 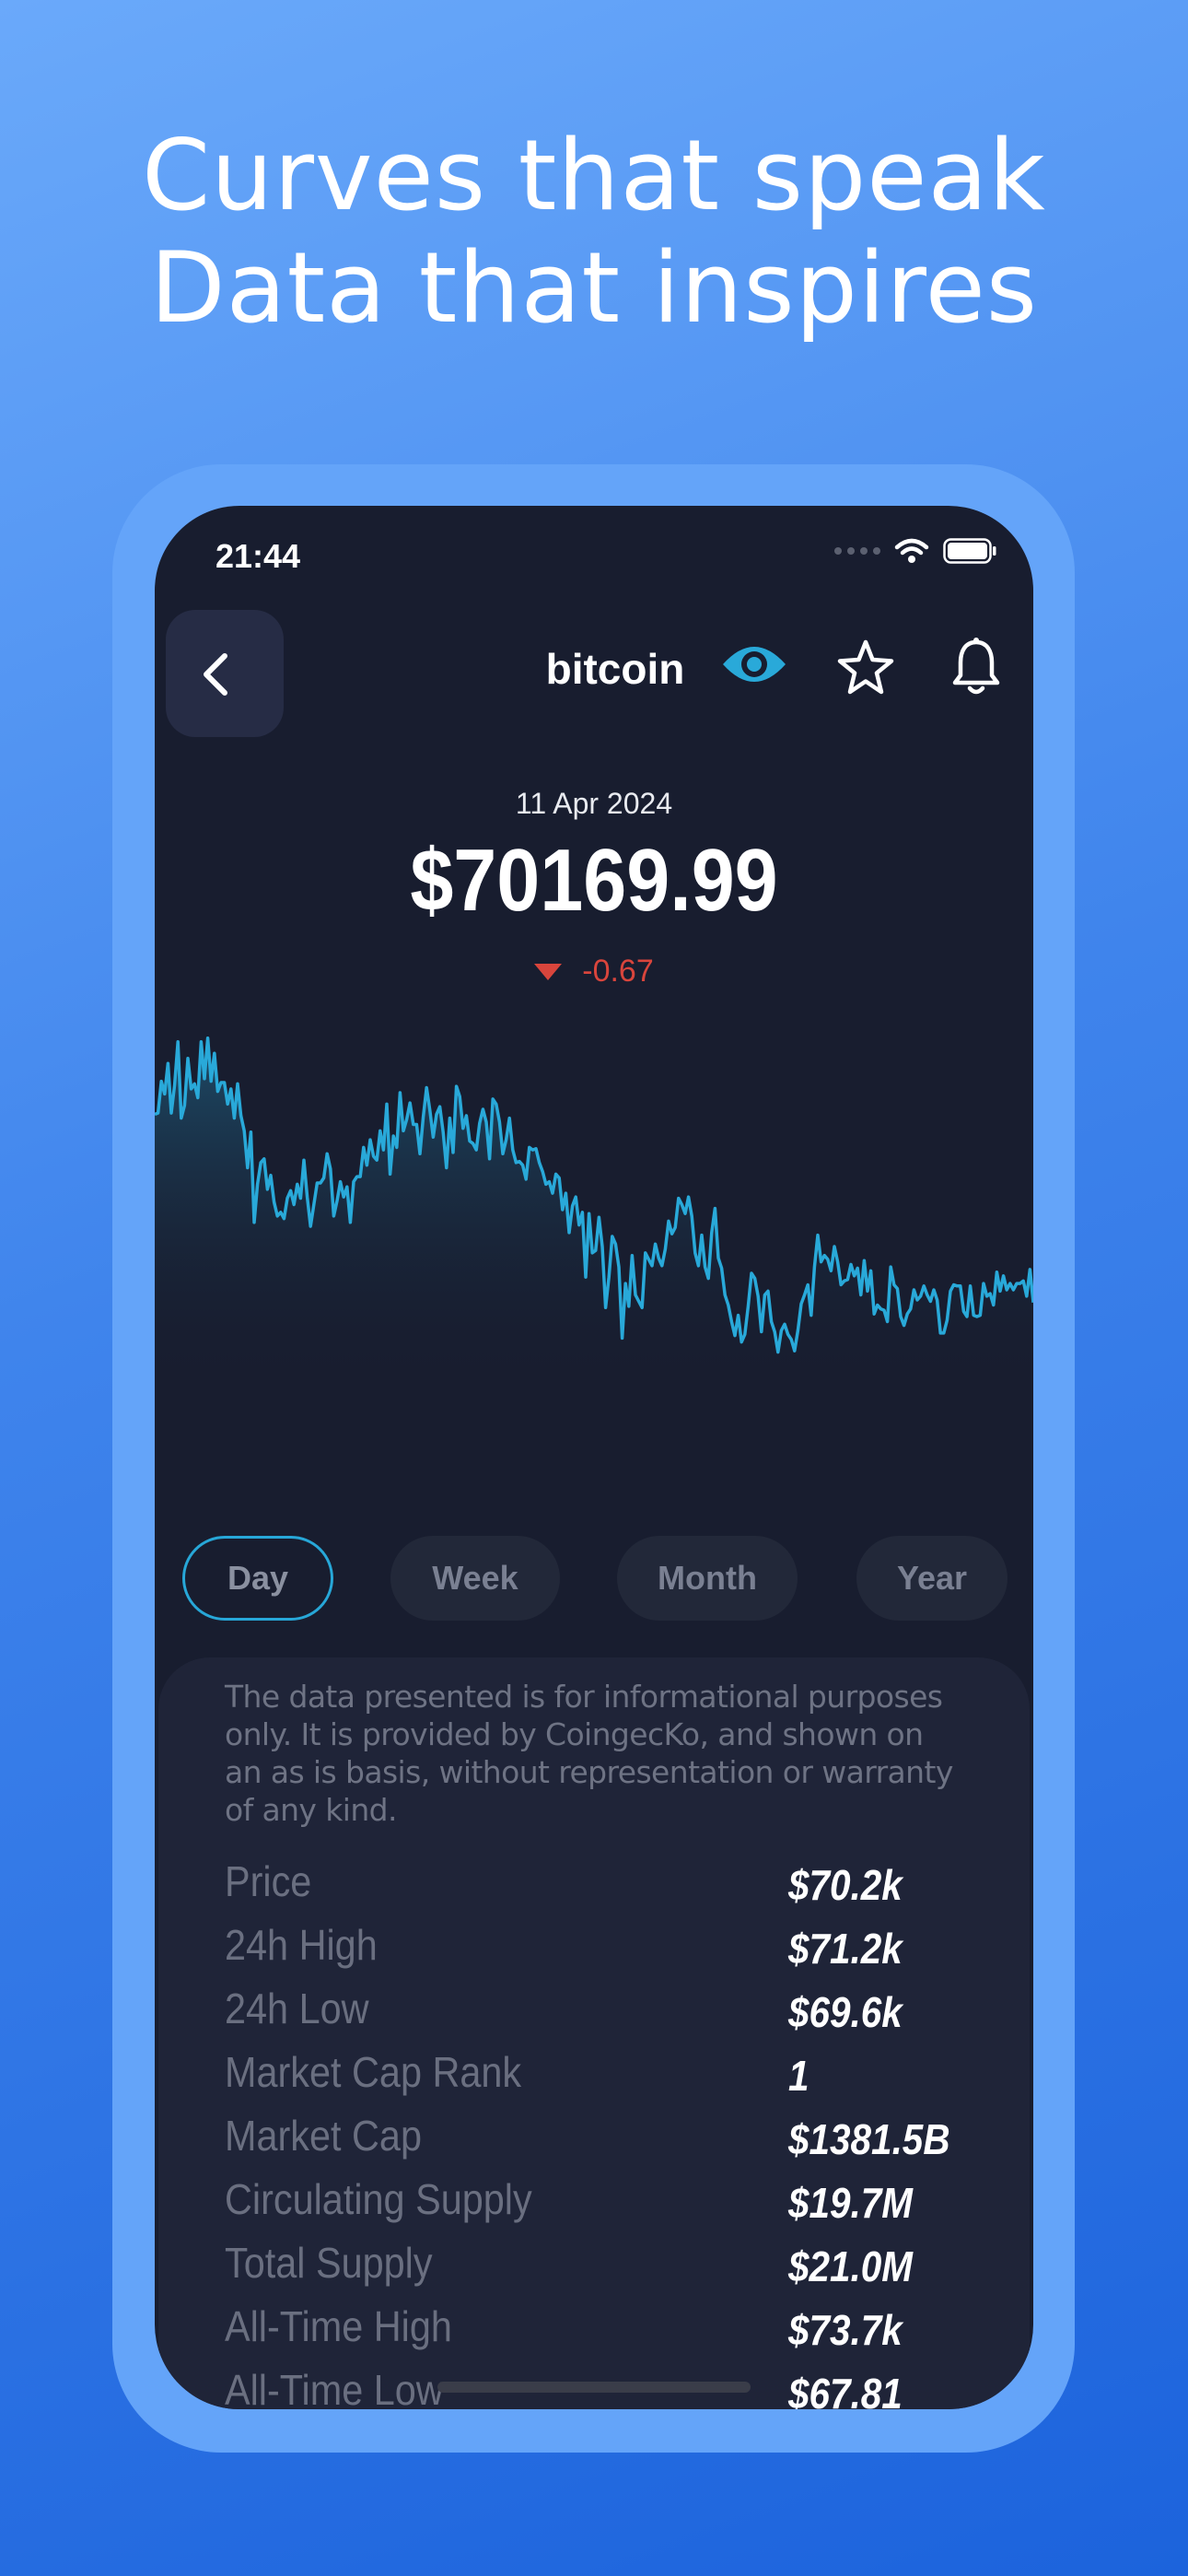 I want to click on headline-line-1: Curves that speak, so click(x=594, y=175).